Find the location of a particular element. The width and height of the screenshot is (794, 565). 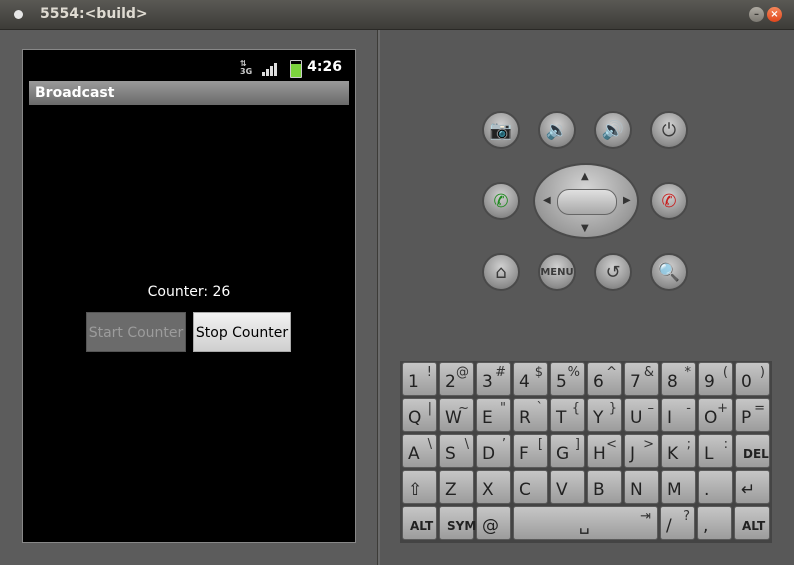

signal-icon is located at coordinates (271, 69).